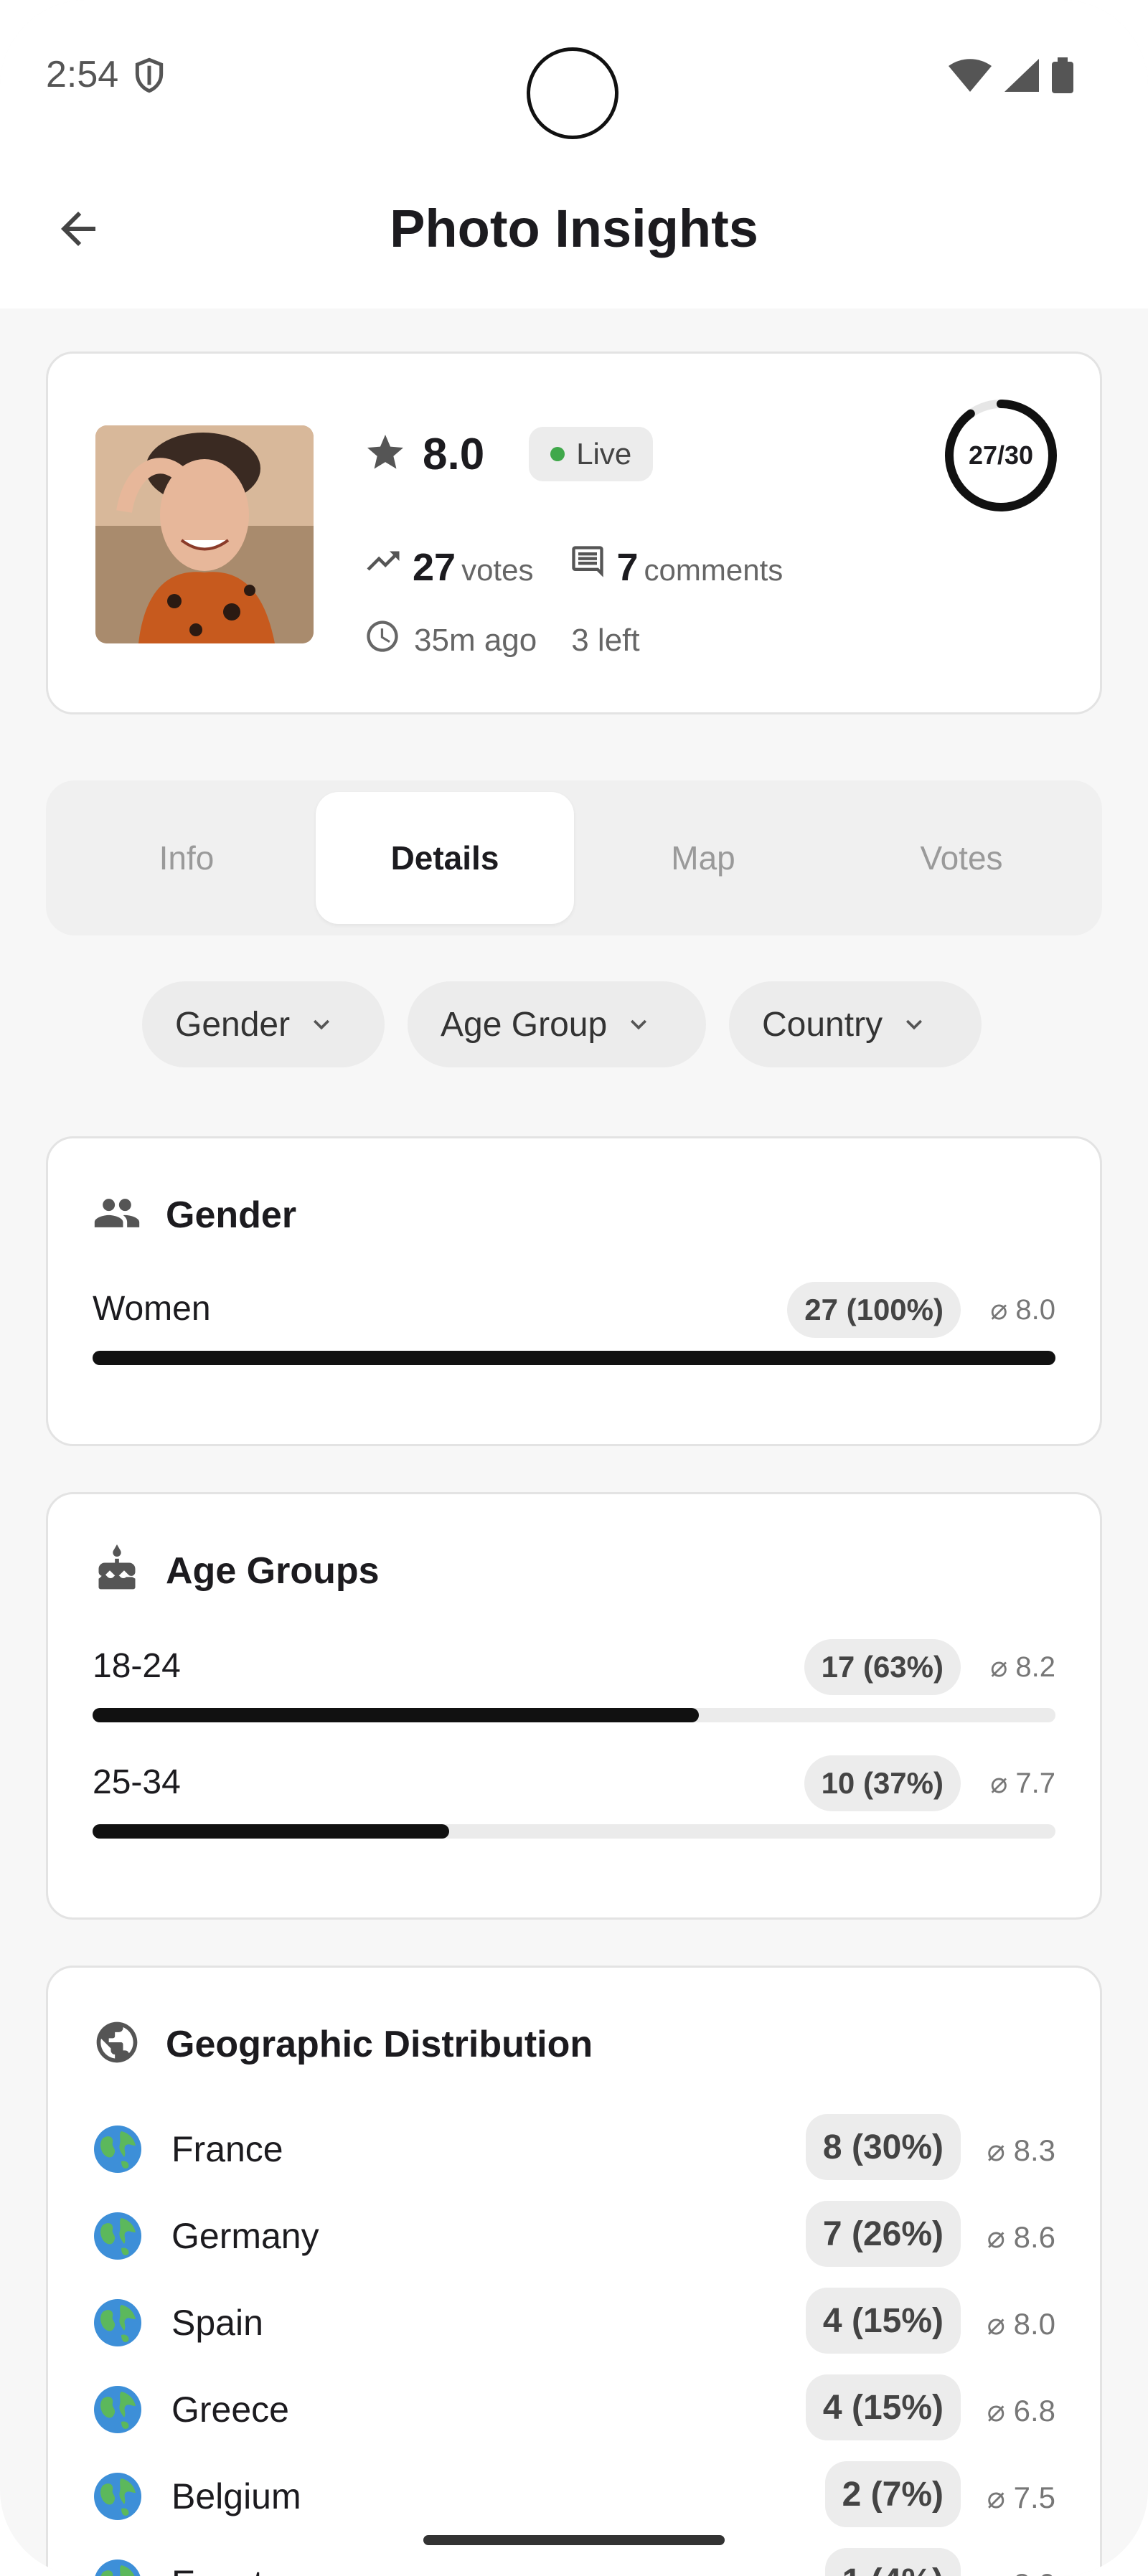 This screenshot has width=1148, height=2576. What do you see at coordinates (574, 2560) in the screenshot?
I see `country-row: Egypt 1 (4%) ⌀ 8.0` at bounding box center [574, 2560].